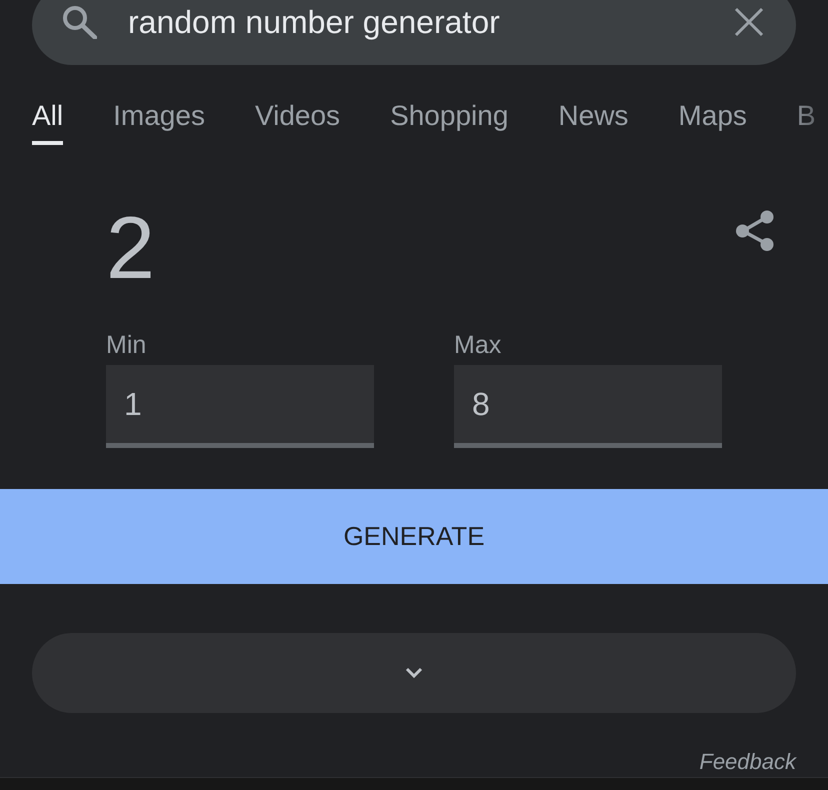 Image resolution: width=828 pixels, height=790 pixels. Describe the element at coordinates (414, 536) in the screenshot. I see `generate-button: GENERATE` at that location.